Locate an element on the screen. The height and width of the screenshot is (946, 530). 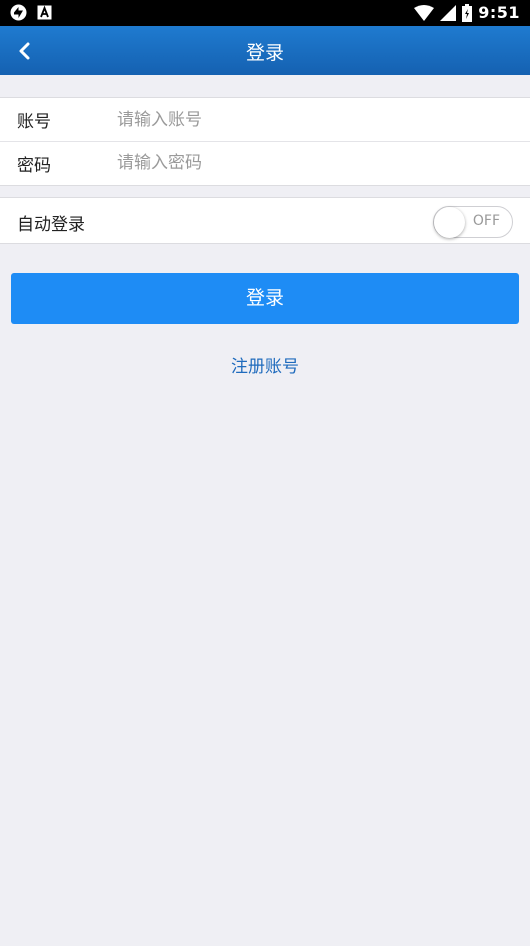
battery-icon is located at coordinates (467, 12).